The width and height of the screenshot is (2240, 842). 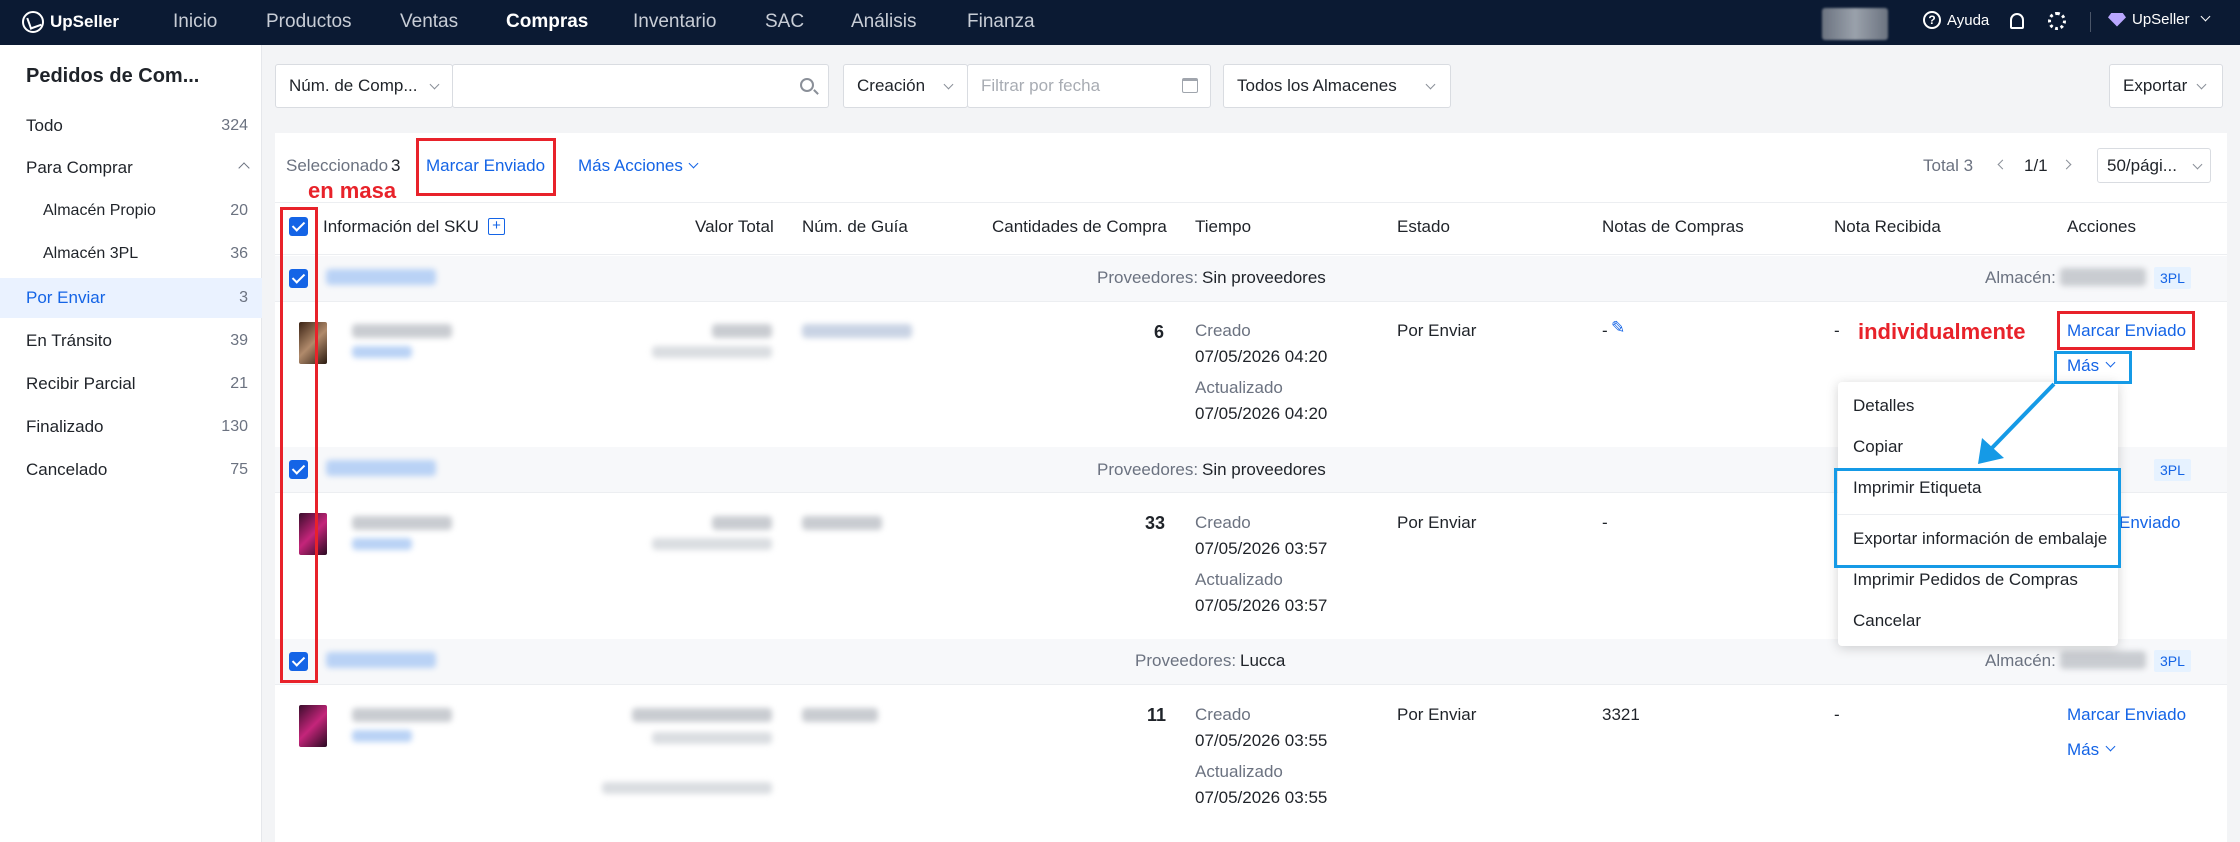 What do you see at coordinates (1878, 447) in the screenshot?
I see `menu-item-copiar: Copiar` at bounding box center [1878, 447].